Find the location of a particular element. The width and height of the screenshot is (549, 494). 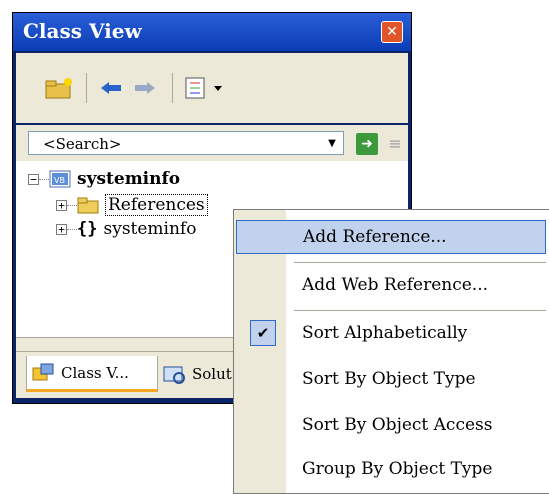

menu-label: Sort By Object Type is located at coordinates (389, 379).